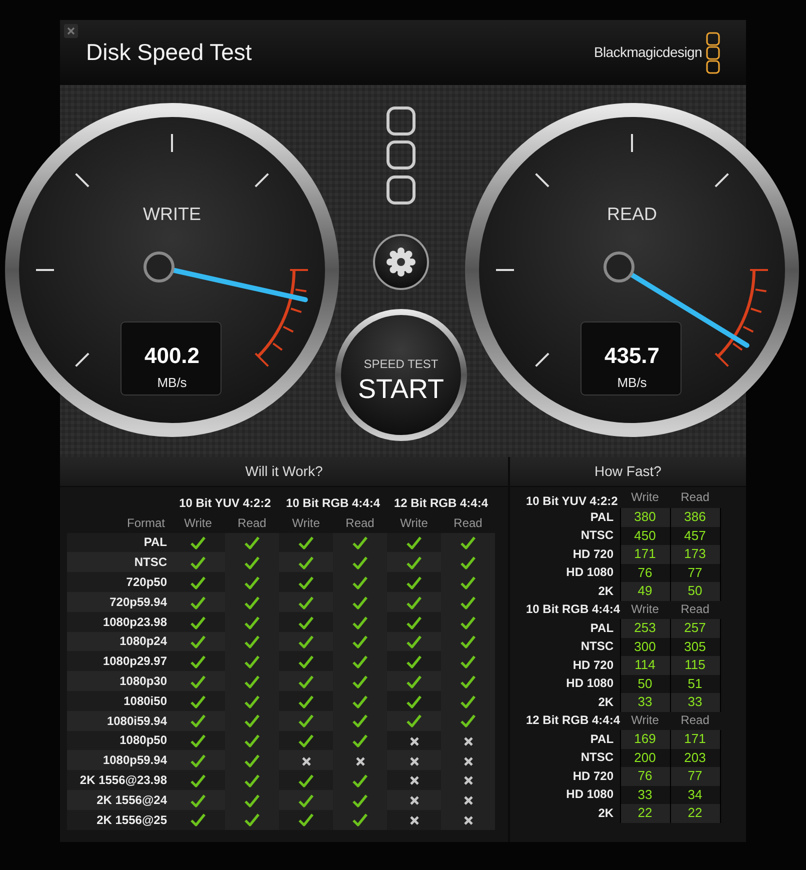 This screenshot has height=870, width=806. What do you see at coordinates (119, 800) in the screenshot?
I see `format-cell: 2K 1556@24` at bounding box center [119, 800].